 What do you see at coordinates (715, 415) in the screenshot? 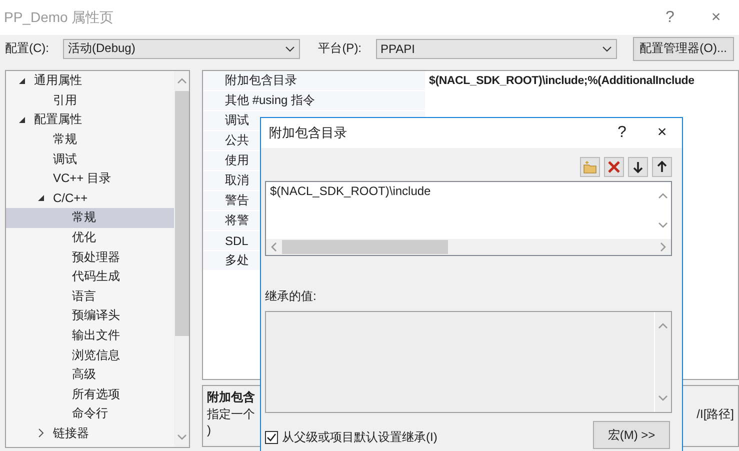
I see `description-text: /I[路径]` at bounding box center [715, 415].